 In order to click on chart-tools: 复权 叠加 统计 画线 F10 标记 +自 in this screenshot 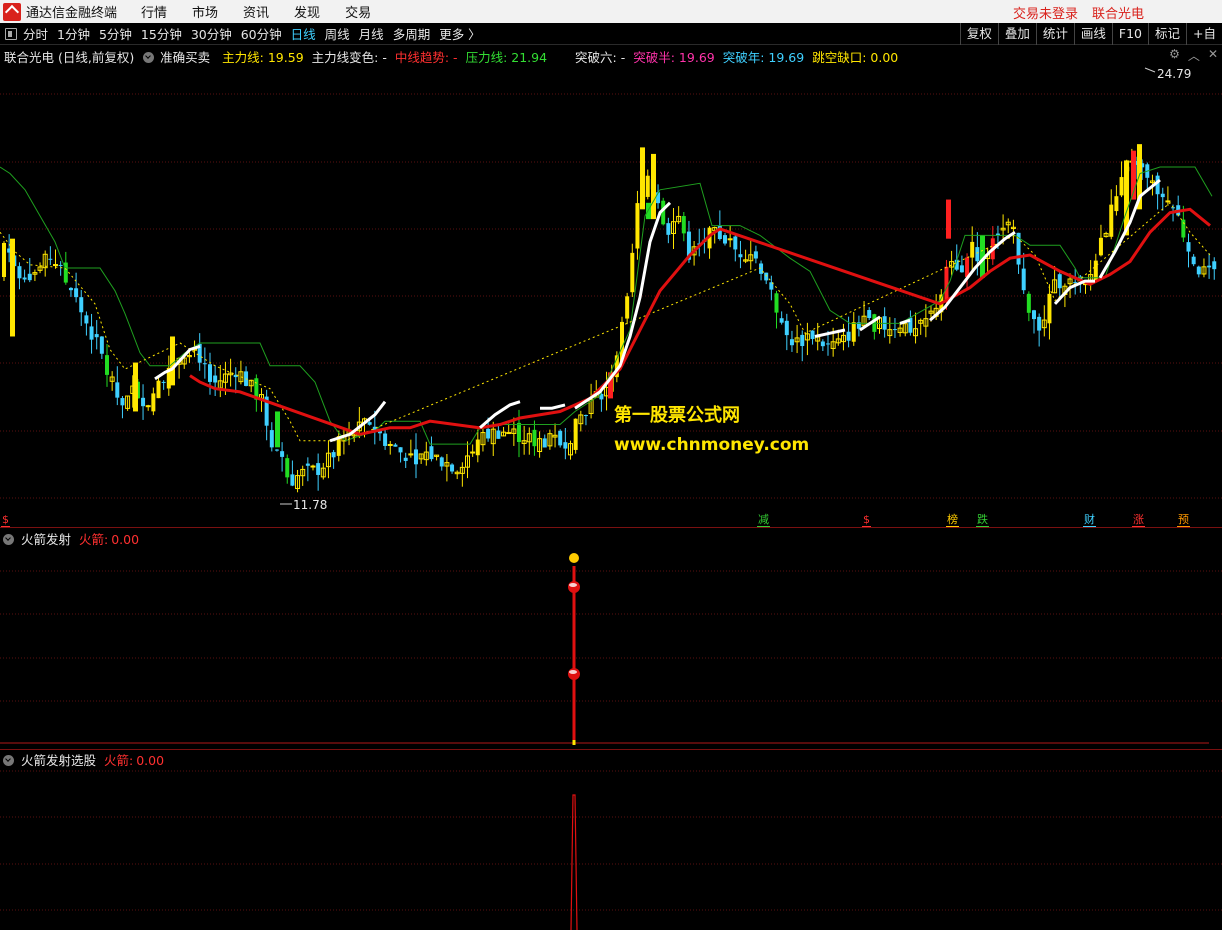, I will do `click(1090, 34)`.